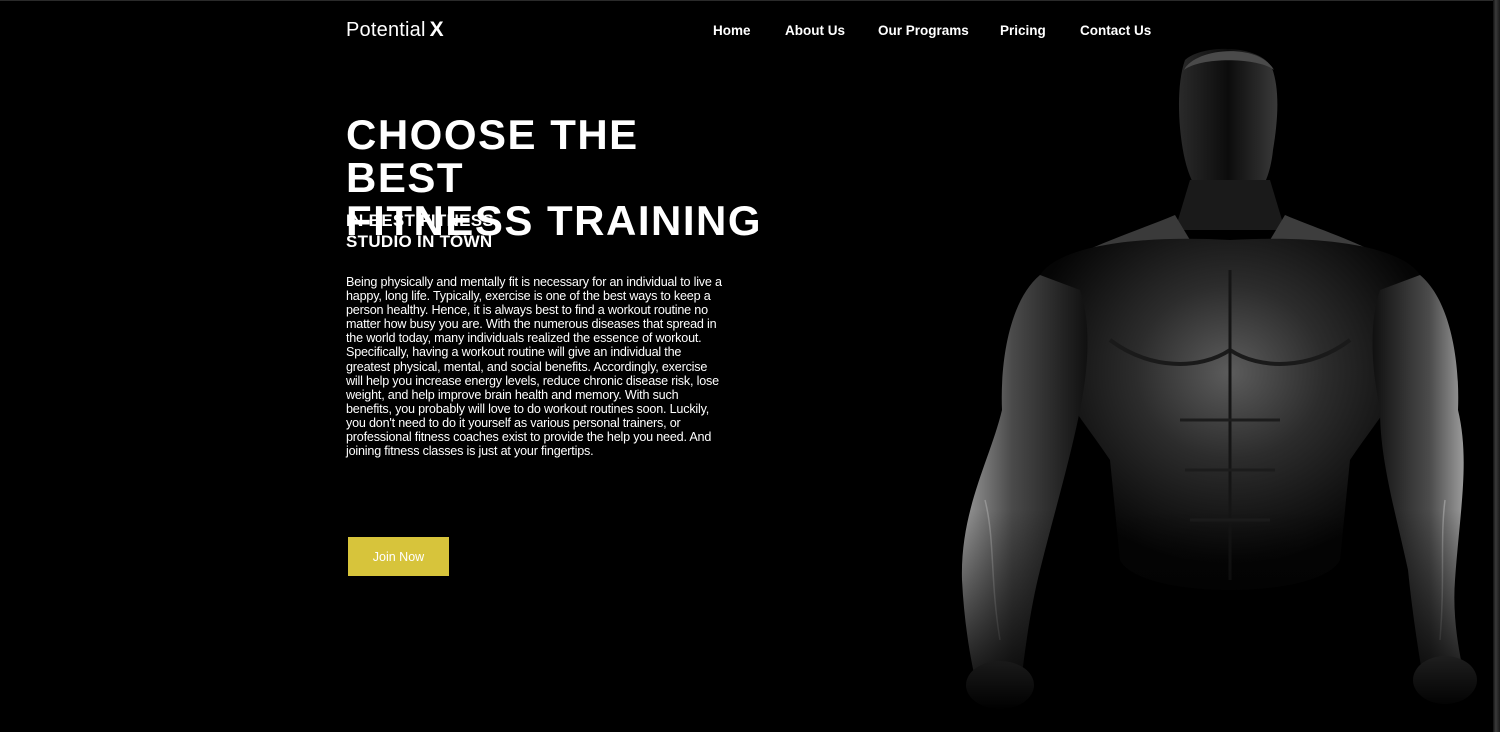  Describe the element at coordinates (420, 220) in the screenshot. I see `hero-subtitle-line1: IN BEST FITNESS` at that location.